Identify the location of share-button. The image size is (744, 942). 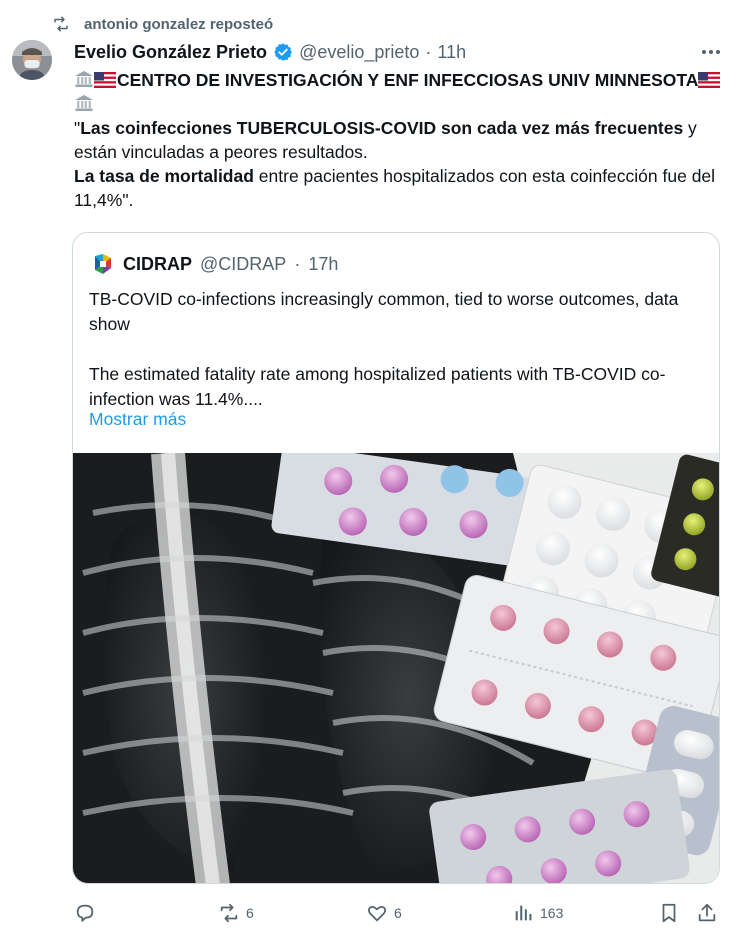
(707, 913).